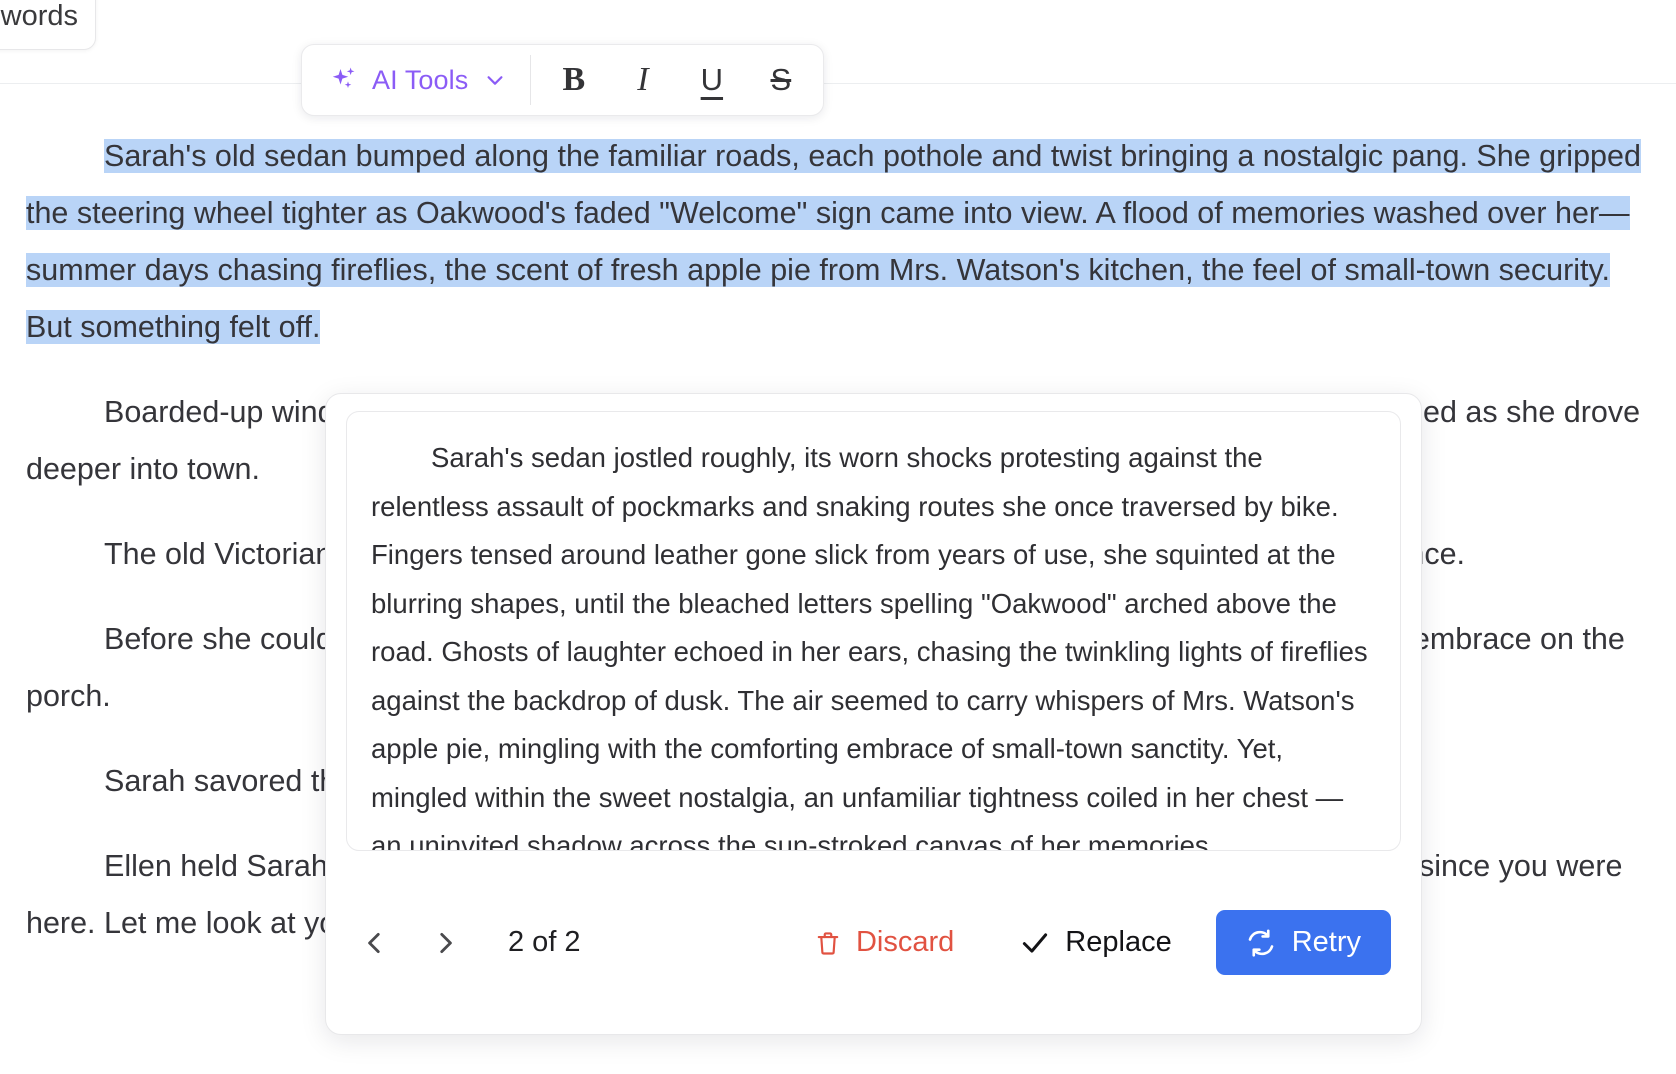  I want to click on format-toolbar: AI Tools B I U S, so click(563, 80).